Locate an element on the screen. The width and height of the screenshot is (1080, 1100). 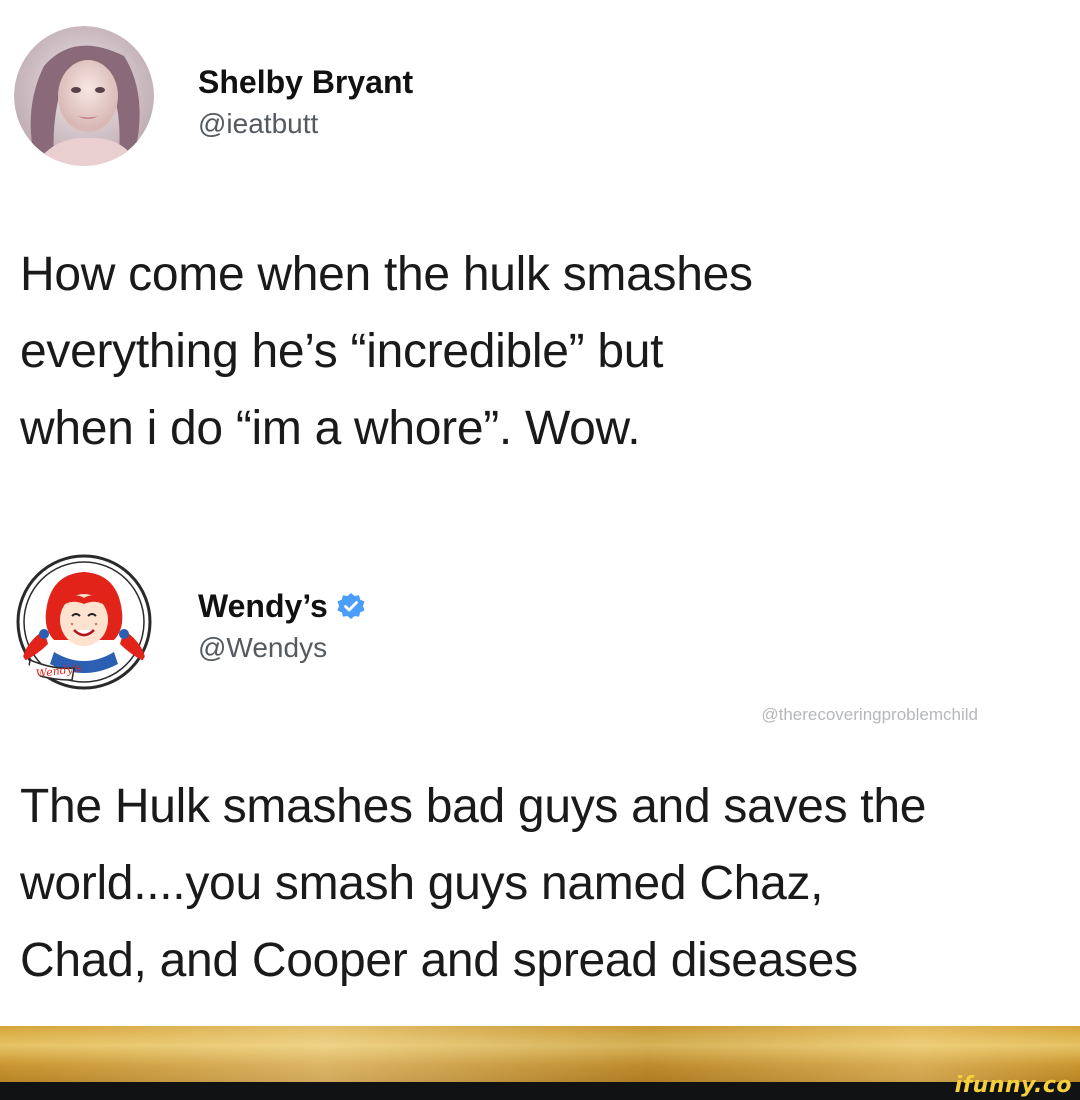
wendys-user-meta: Wendy’s @Wendys is located at coordinates (282, 610).